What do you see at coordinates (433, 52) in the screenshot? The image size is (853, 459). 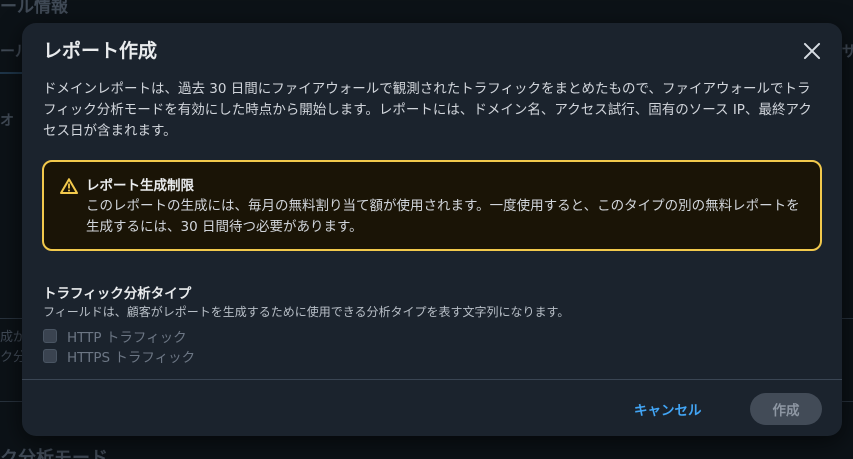 I see `modal-header: レポート作成` at bounding box center [433, 52].